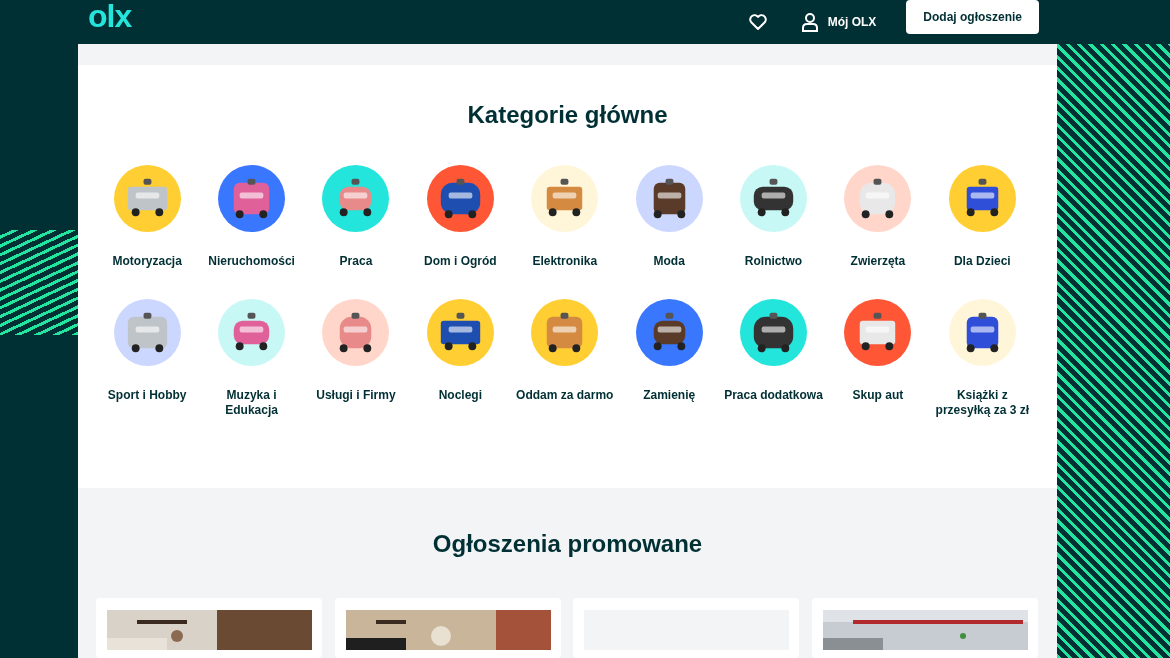 This screenshot has height=658, width=1170. Describe the element at coordinates (982, 403) in the screenshot. I see `category-link: Książki z przesyłką za 3 zł` at that location.